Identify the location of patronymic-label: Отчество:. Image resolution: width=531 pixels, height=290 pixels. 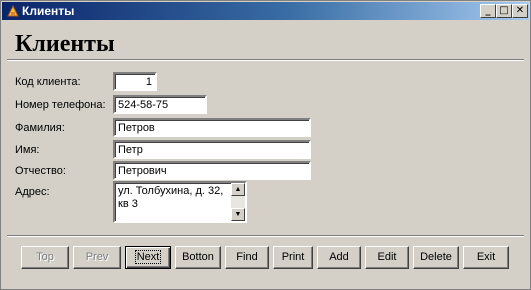
(40, 171).